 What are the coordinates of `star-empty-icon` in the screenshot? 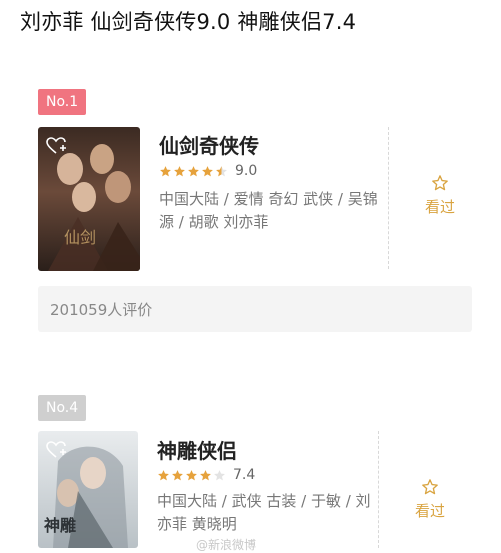 It's located at (219, 474).